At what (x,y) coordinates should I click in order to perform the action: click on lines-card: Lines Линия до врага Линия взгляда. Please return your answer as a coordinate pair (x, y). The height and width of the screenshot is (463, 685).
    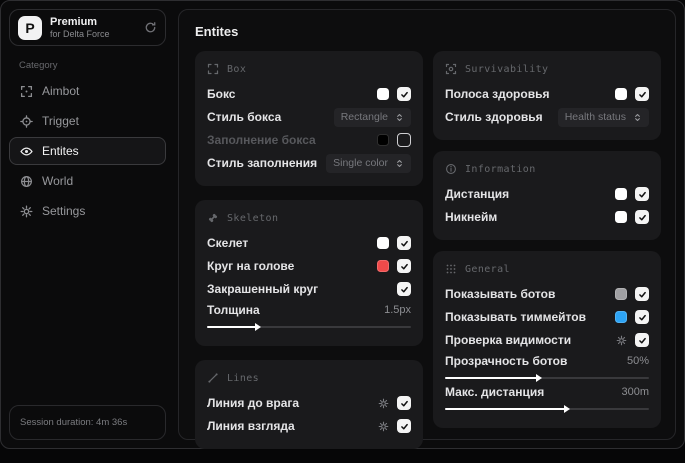
    Looking at the image, I should click on (309, 404).